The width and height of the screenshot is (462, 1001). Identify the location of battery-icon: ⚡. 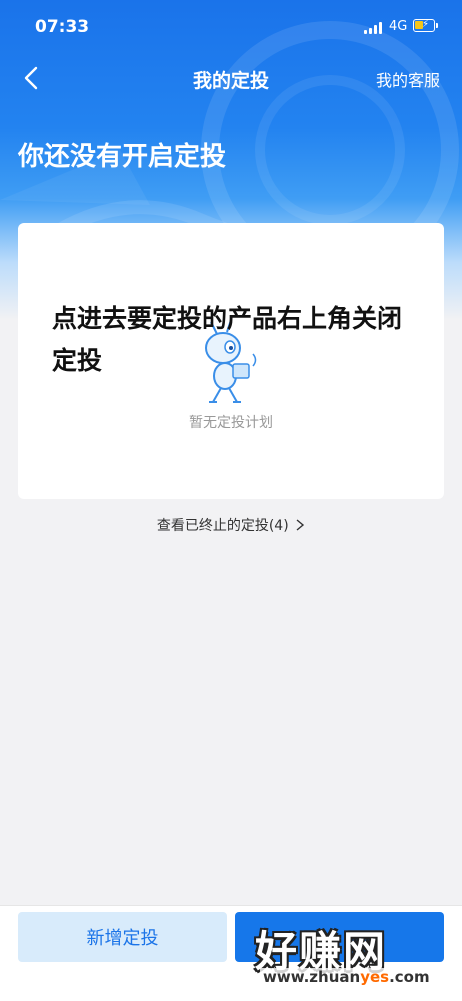
(424, 25).